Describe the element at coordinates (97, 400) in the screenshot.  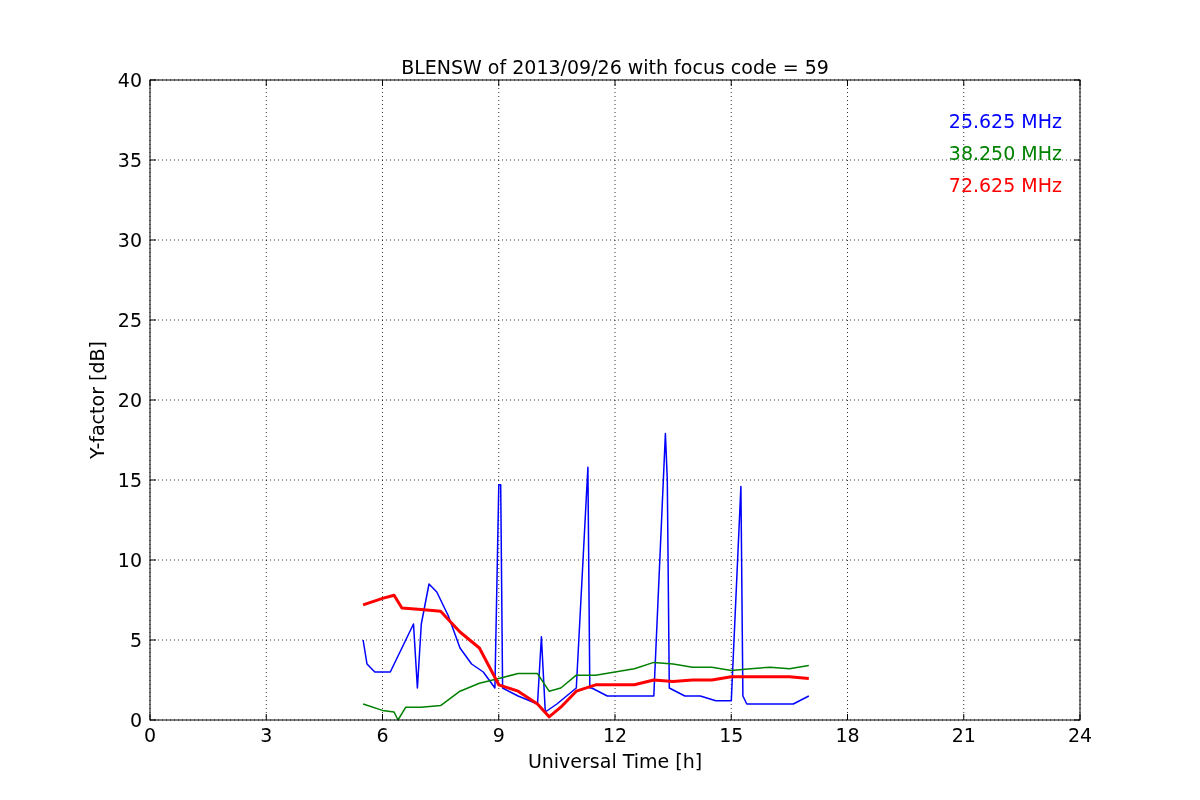
I see `y-axis-label: Y-factor [dB]` at that location.